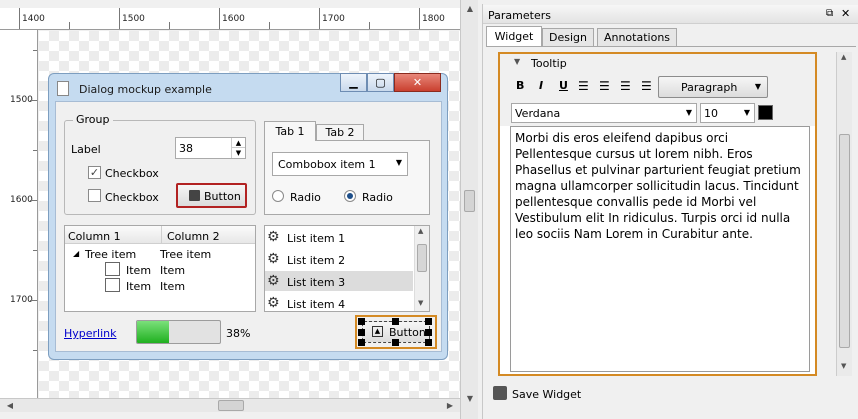 The height and width of the screenshot is (419, 858). Describe the element at coordinates (450, 406) in the screenshot. I see `scroll-right-icon: ▶` at that location.